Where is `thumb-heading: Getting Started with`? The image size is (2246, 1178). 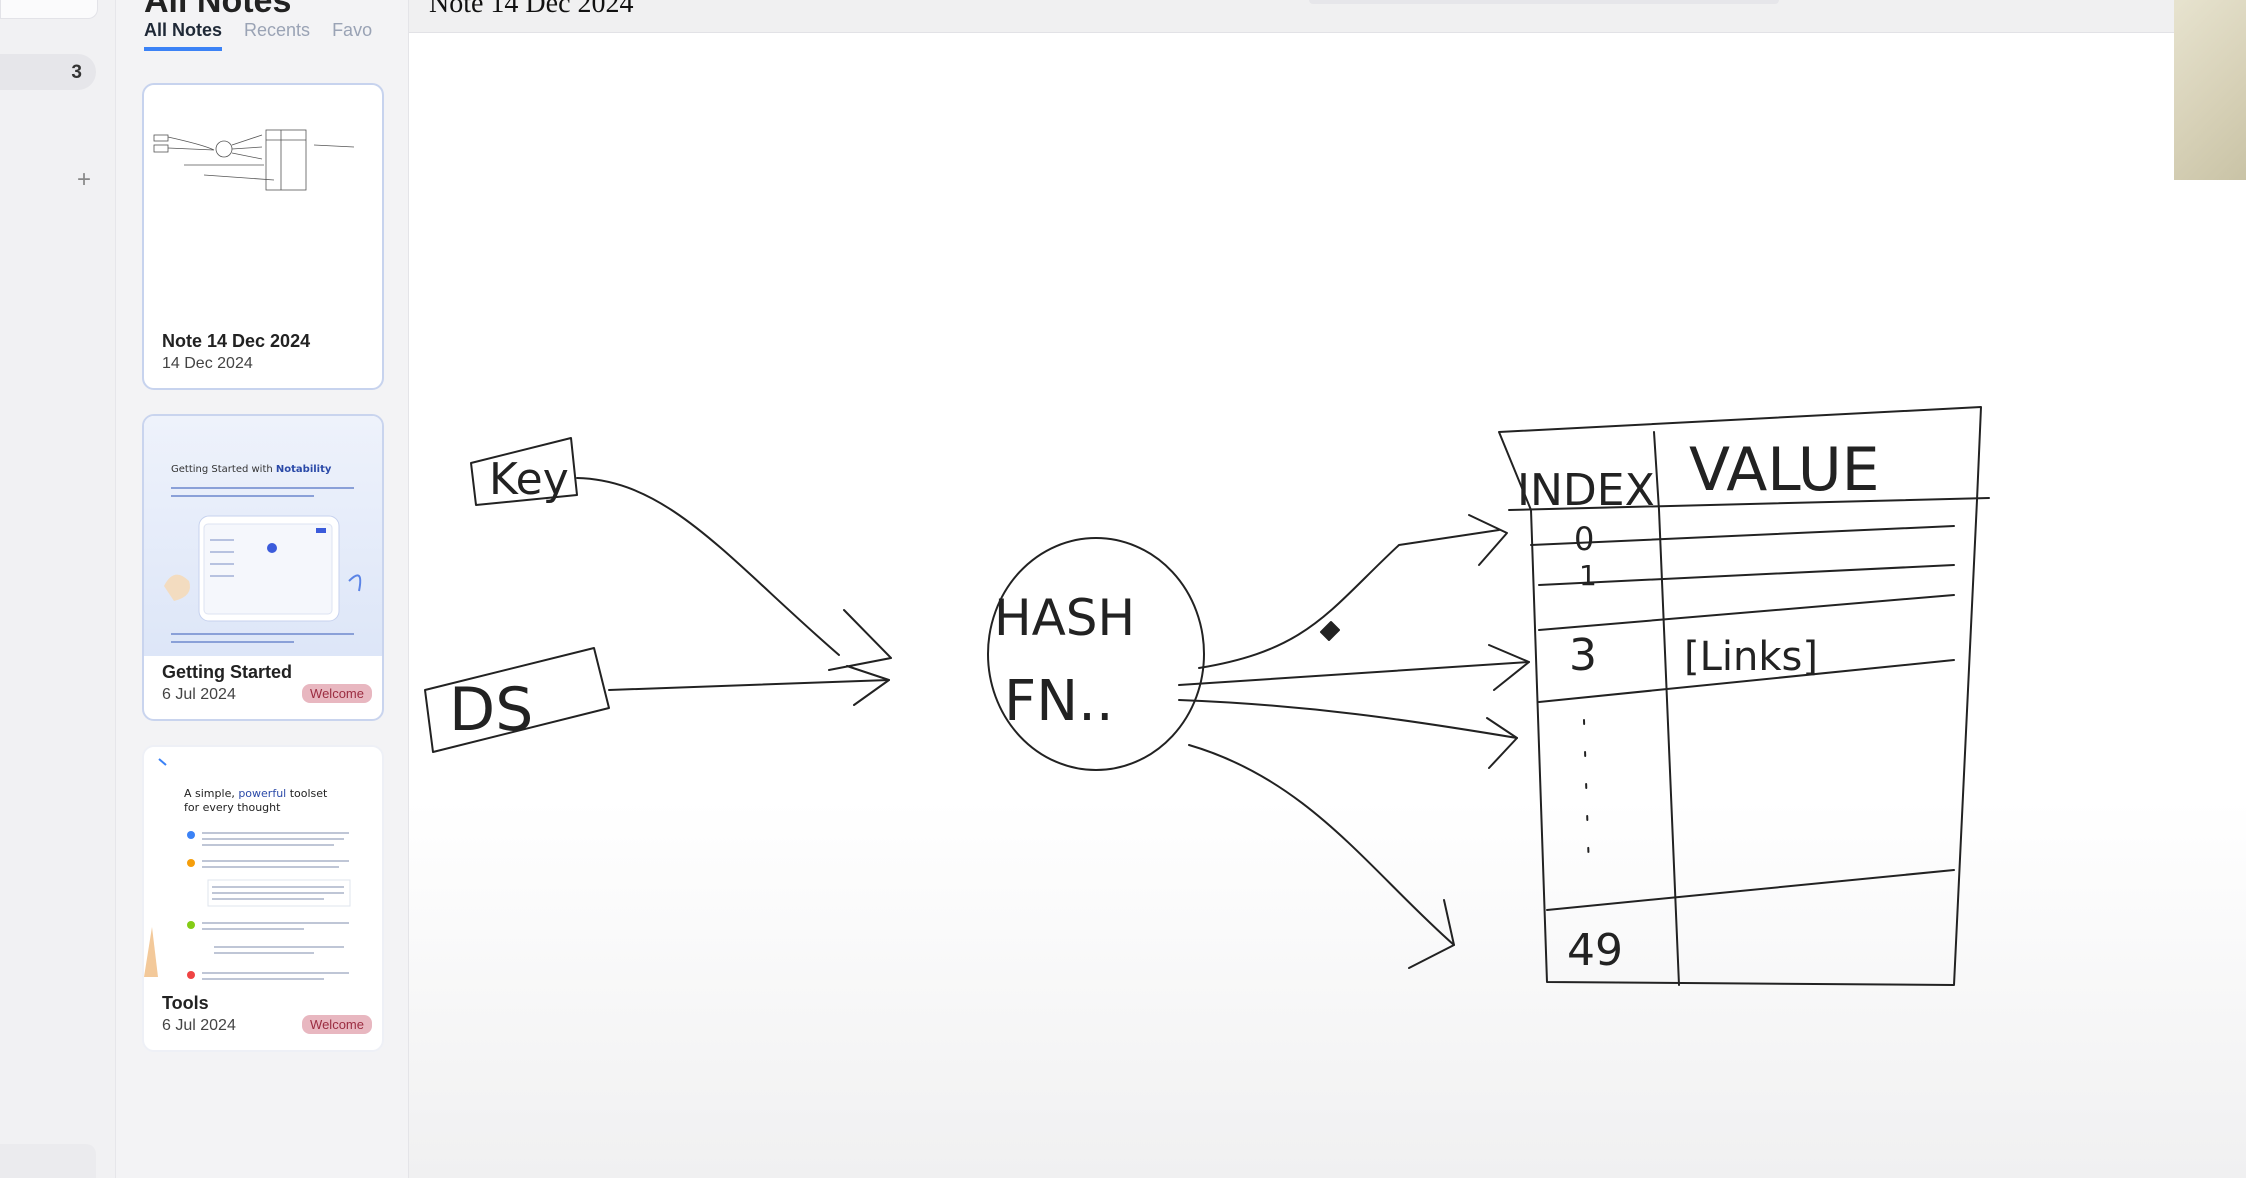 thumb-heading: Getting Started with is located at coordinates (223, 469).